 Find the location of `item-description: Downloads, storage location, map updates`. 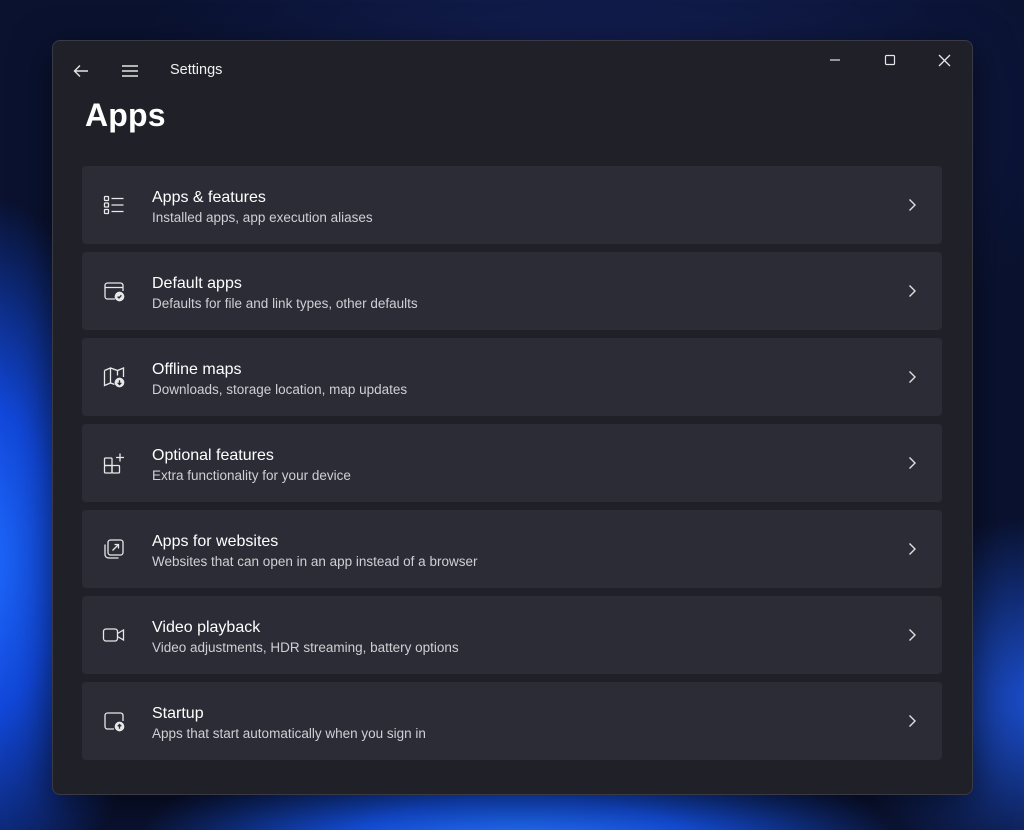

item-description: Downloads, storage location, map updates is located at coordinates (280, 389).